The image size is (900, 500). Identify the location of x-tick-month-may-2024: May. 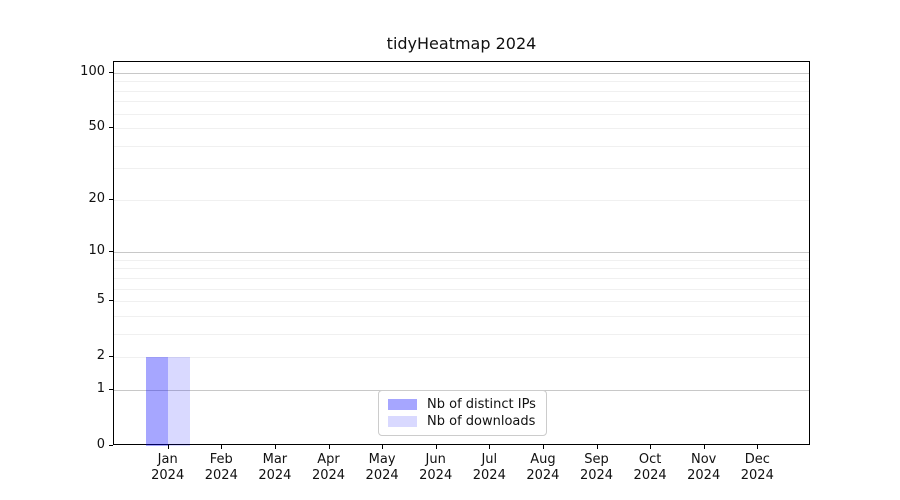
(382, 459).